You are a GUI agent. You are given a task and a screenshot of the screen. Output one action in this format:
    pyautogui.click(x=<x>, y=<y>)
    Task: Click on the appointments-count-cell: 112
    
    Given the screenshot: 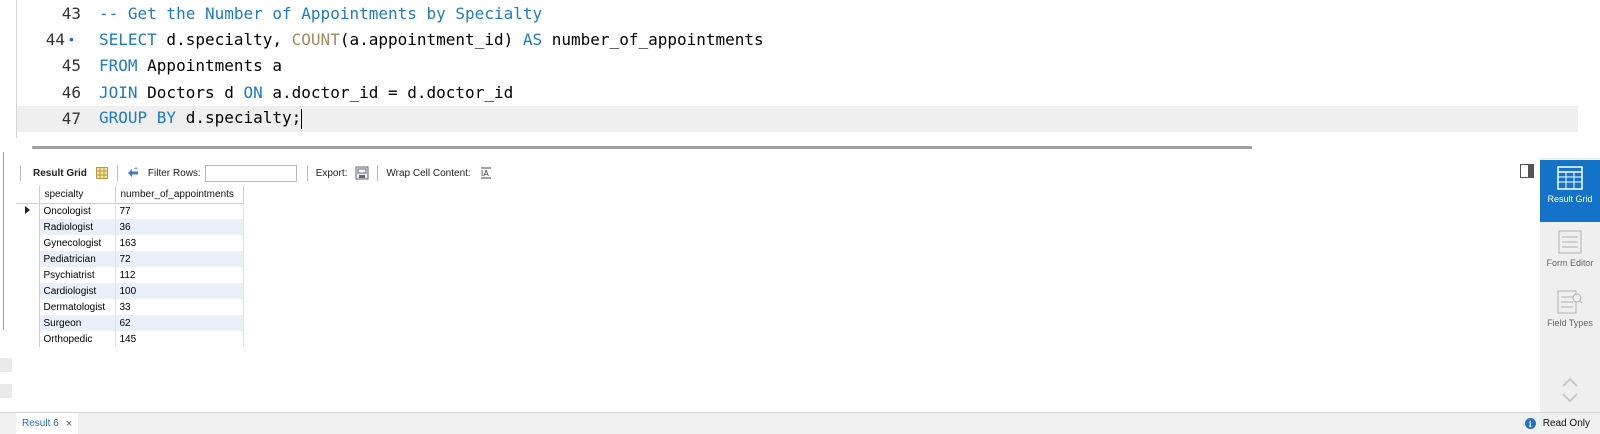 What is the action you would take?
    pyautogui.click(x=179, y=275)
    